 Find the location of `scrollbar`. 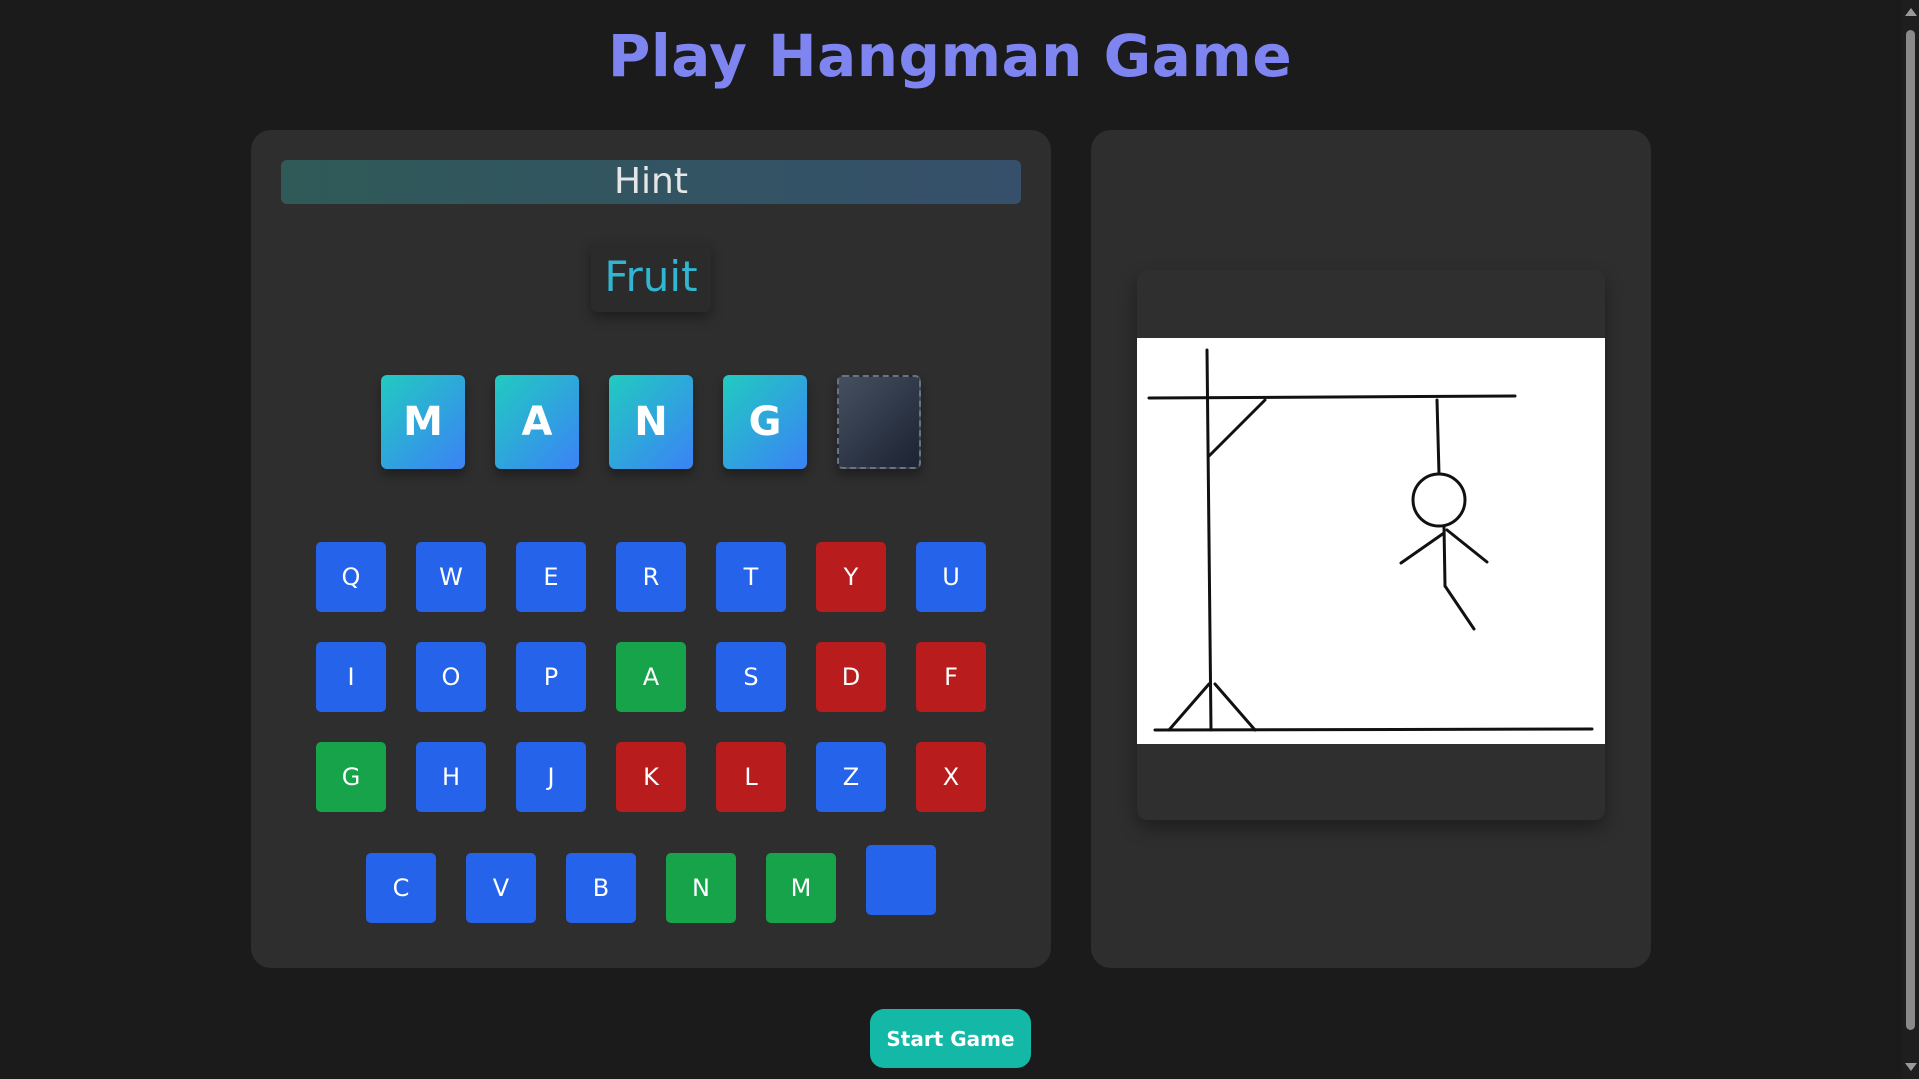

scrollbar is located at coordinates (1910, 539).